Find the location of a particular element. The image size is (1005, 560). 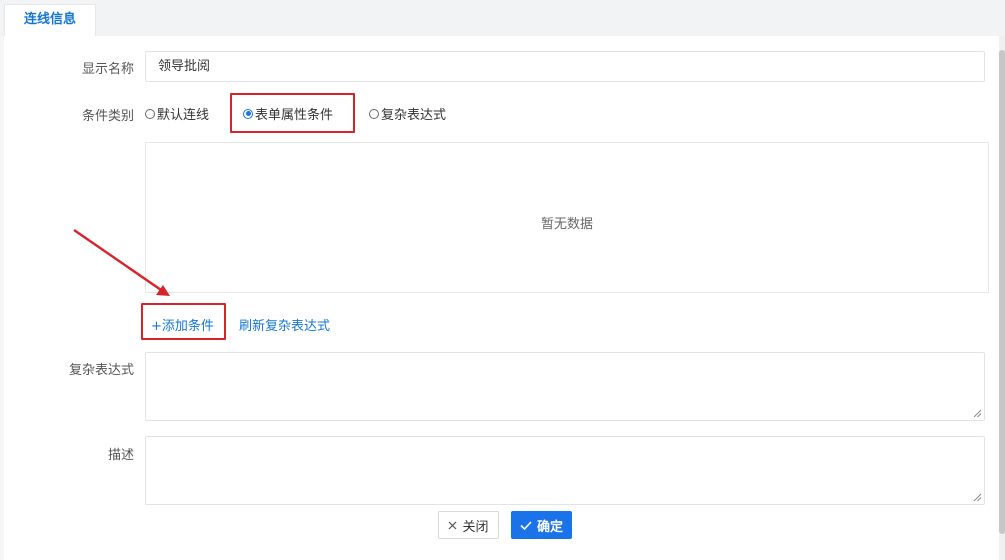

condition-type-label: 条件类别 is located at coordinates (107, 116).